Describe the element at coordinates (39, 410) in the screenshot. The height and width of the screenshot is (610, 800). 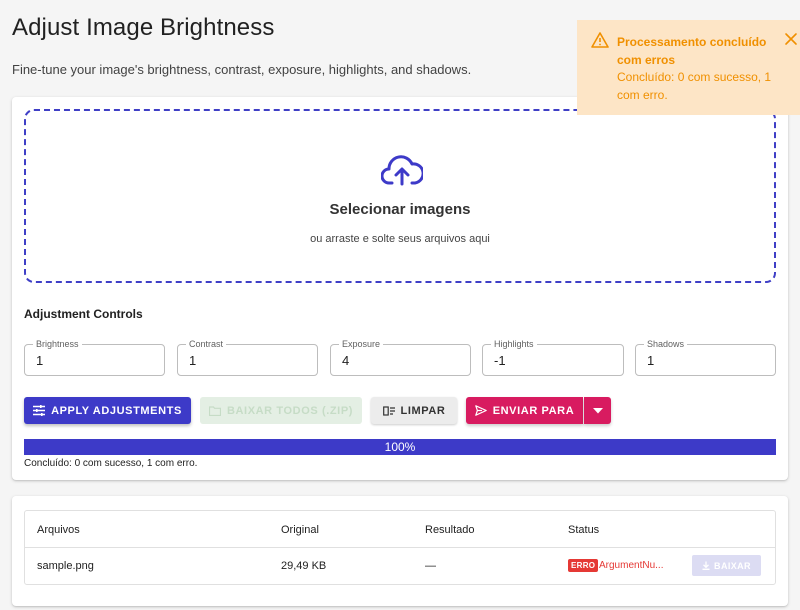
I see `tune-icon` at that location.